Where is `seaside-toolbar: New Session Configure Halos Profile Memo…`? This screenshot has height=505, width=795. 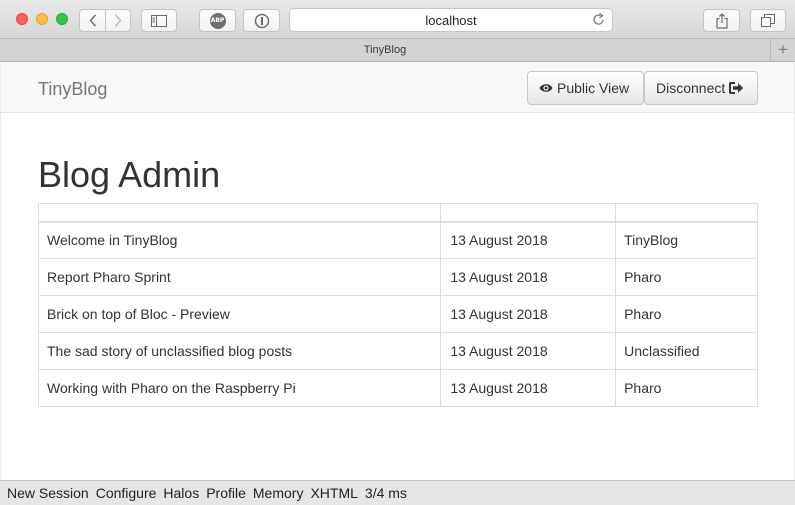 seaside-toolbar: New Session Configure Halos Profile Memo… is located at coordinates (397, 492).